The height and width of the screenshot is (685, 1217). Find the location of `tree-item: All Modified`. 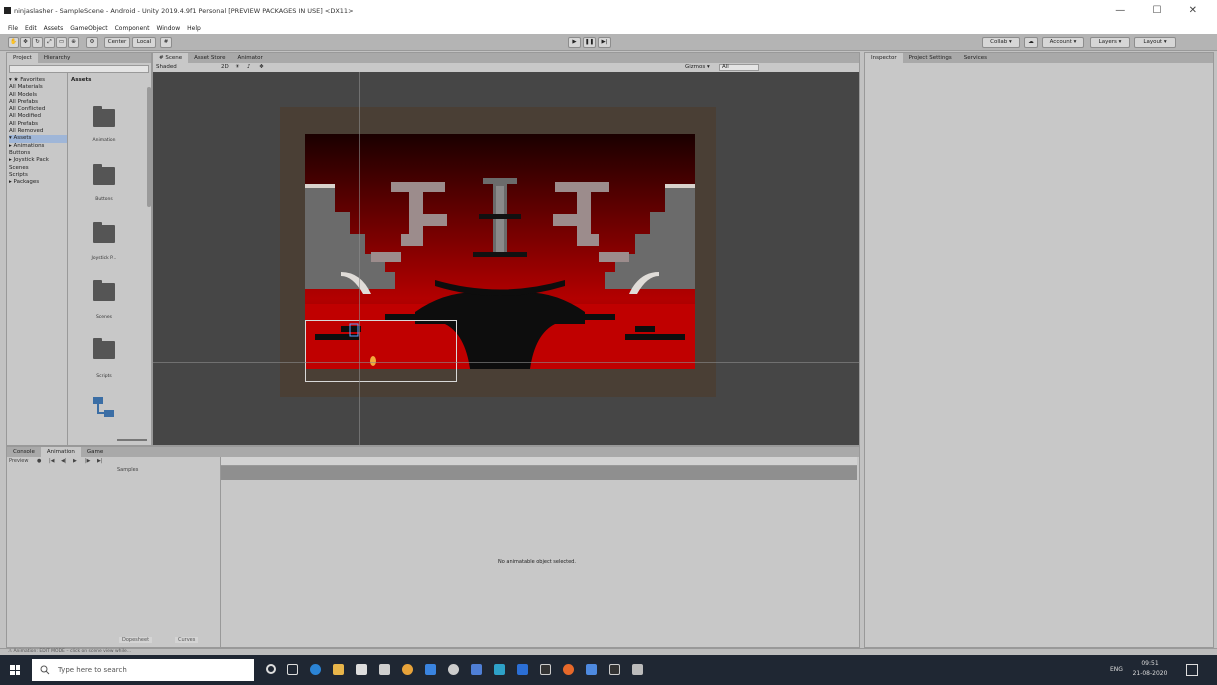

tree-item: All Modified is located at coordinates (38, 116).